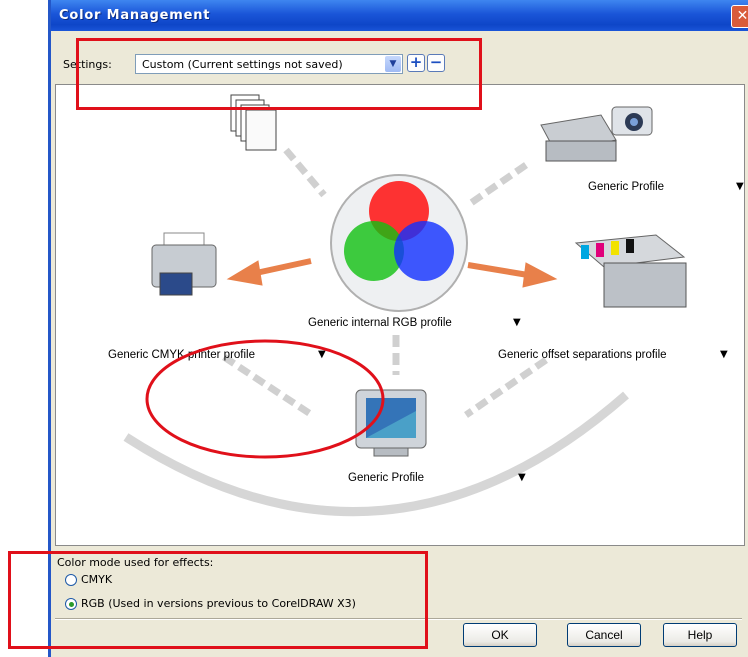 This screenshot has height=657, width=748. Describe the element at coordinates (71, 604) in the screenshot. I see `radio-circle-selected-icon` at that location.